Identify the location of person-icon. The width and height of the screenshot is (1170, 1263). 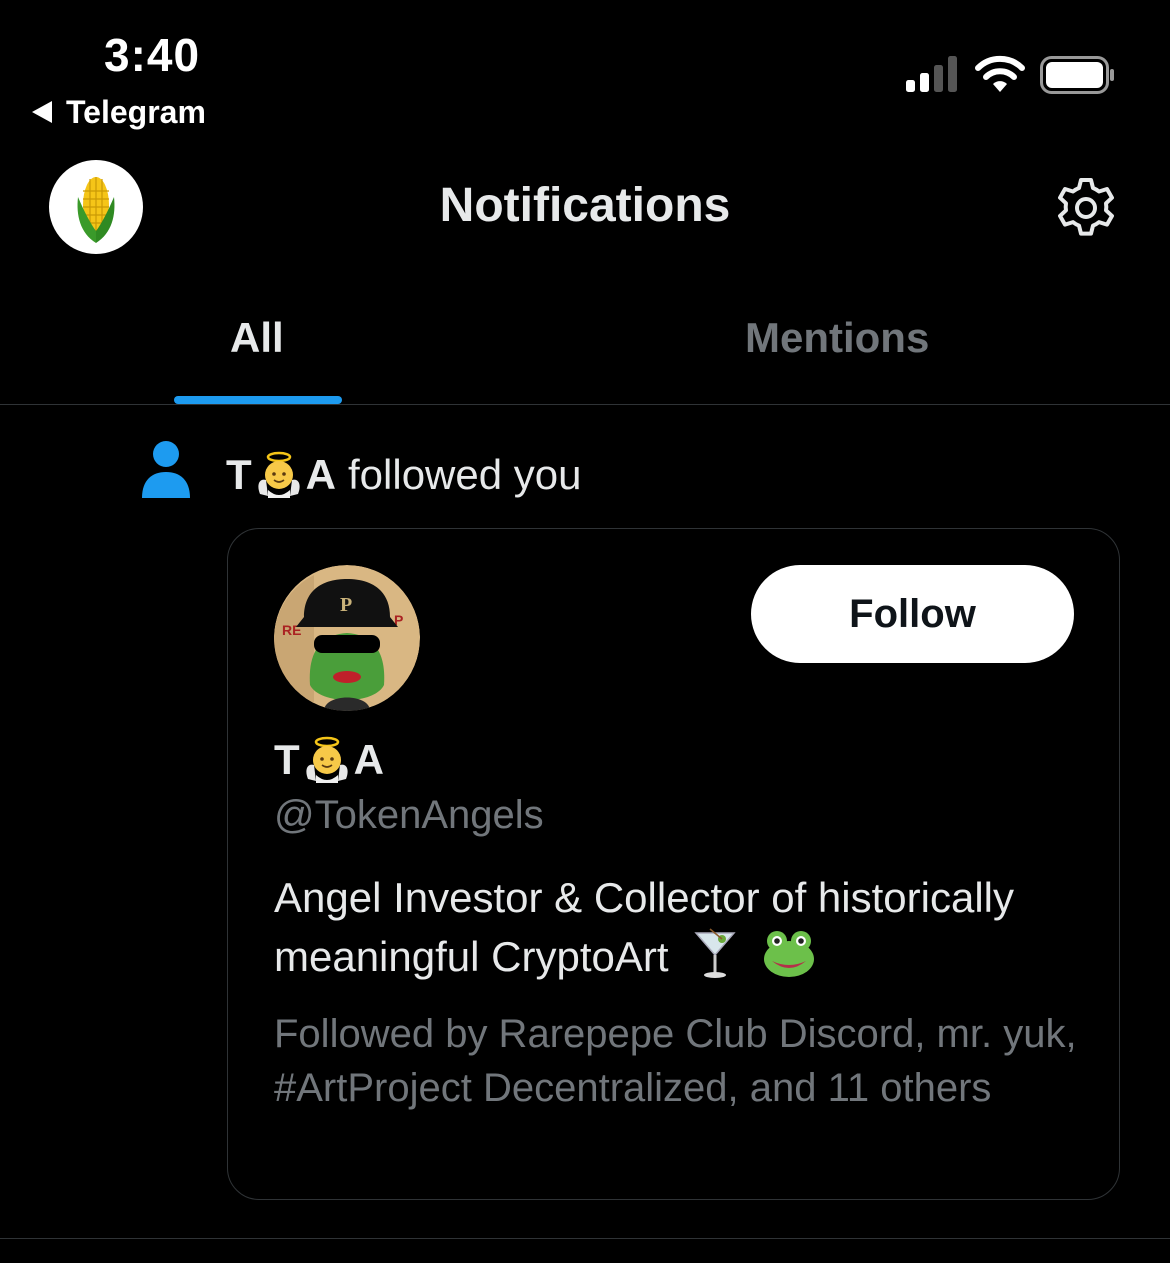
(166, 469).